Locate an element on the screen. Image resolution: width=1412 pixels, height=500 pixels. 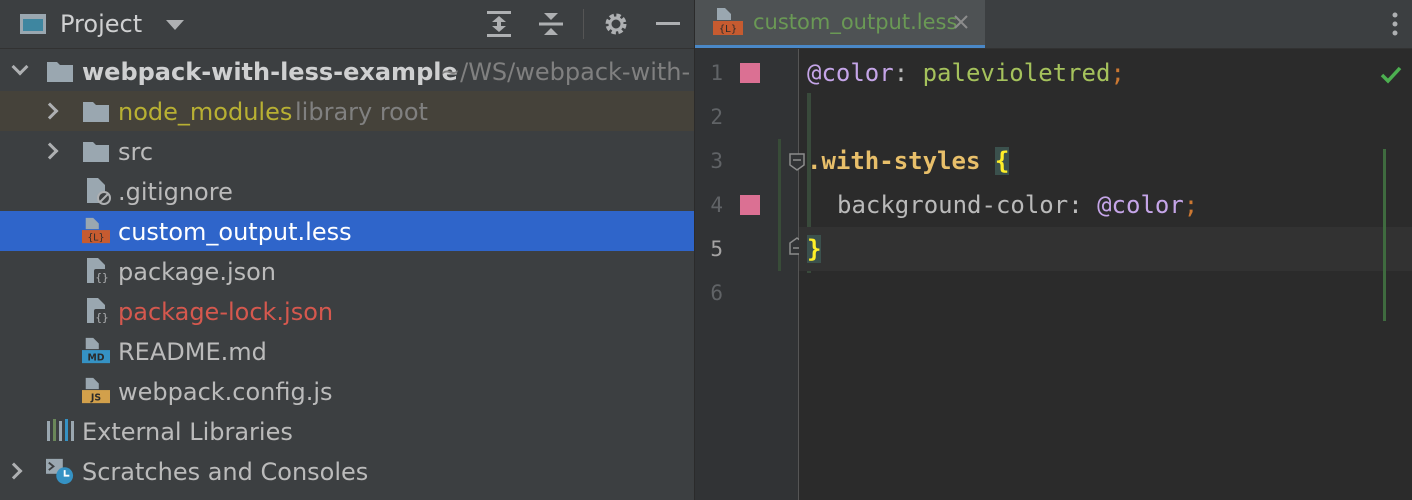
project-icon is located at coordinates (33, 24).